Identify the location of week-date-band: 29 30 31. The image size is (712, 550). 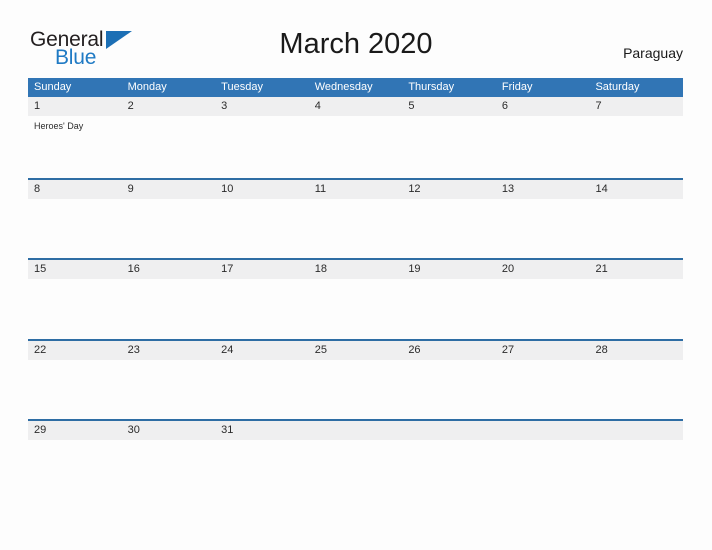
(355, 430).